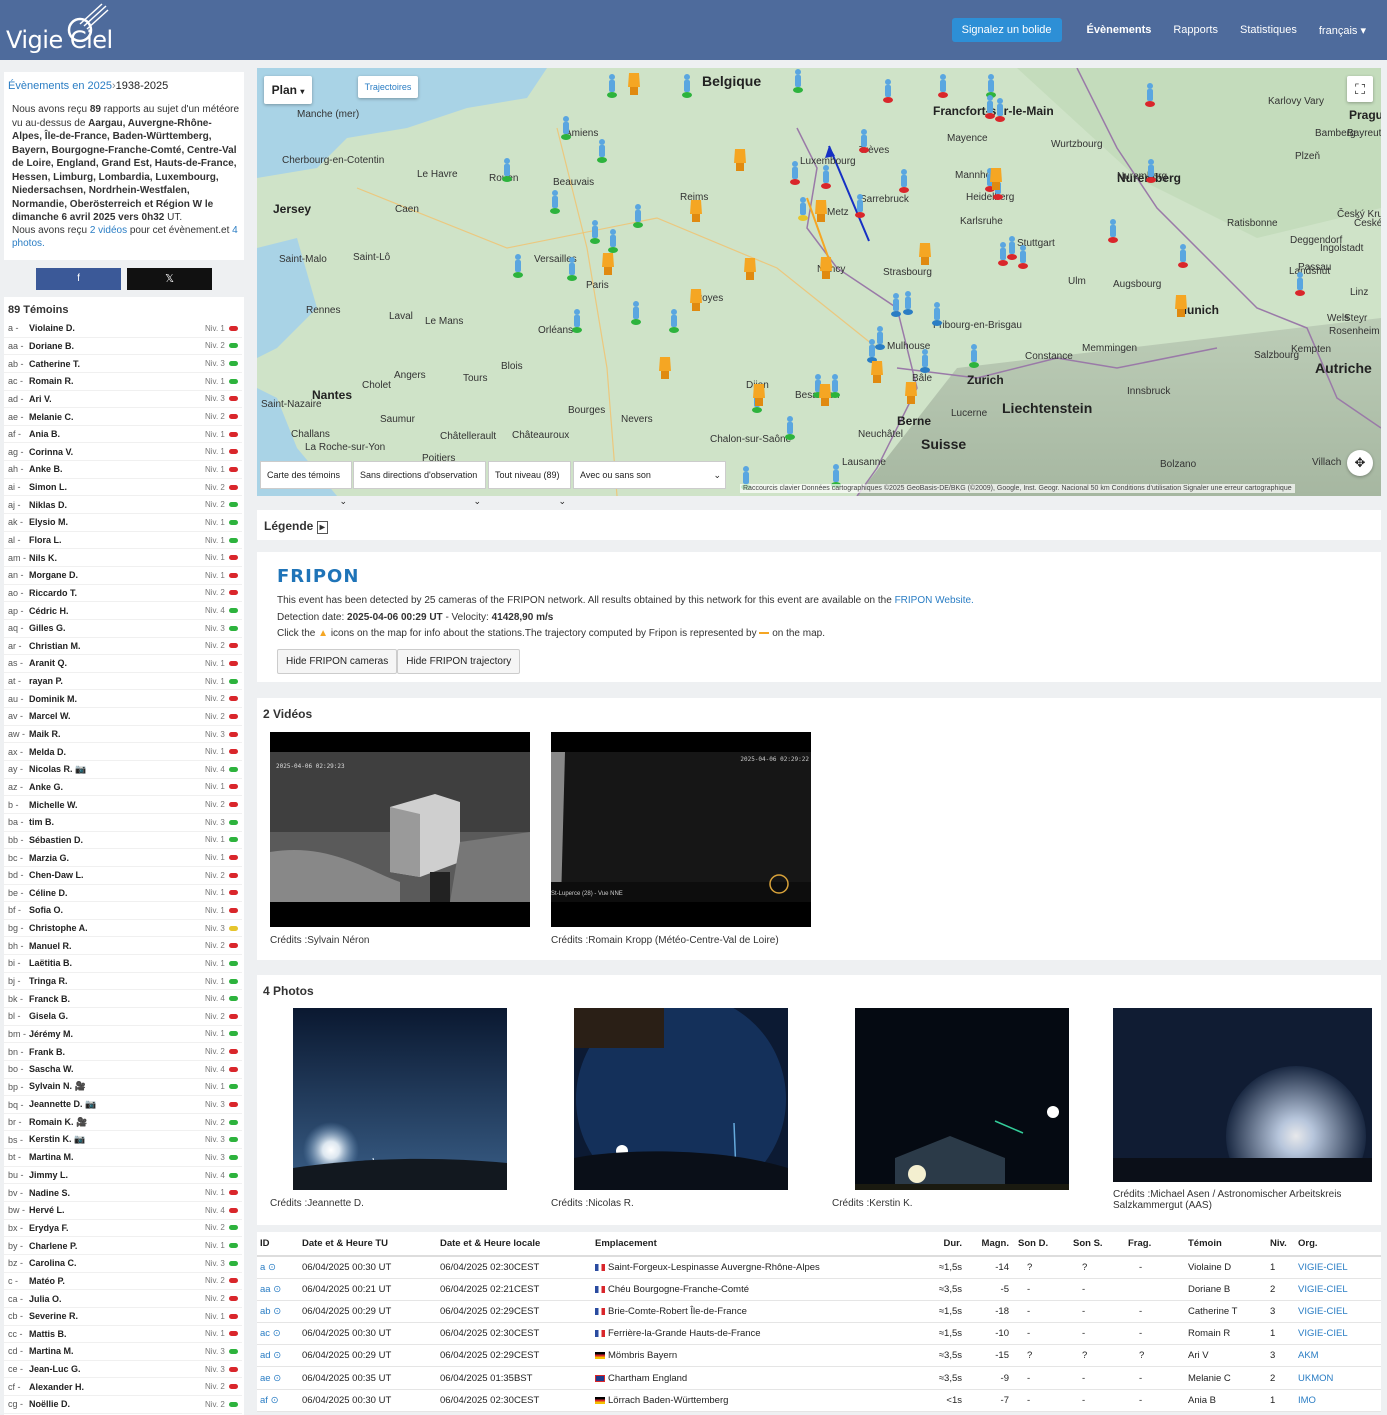 The image size is (1387, 1415). What do you see at coordinates (123, 1193) in the screenshot?
I see `witness-row: bv - Nadine S. Niv. 1` at bounding box center [123, 1193].